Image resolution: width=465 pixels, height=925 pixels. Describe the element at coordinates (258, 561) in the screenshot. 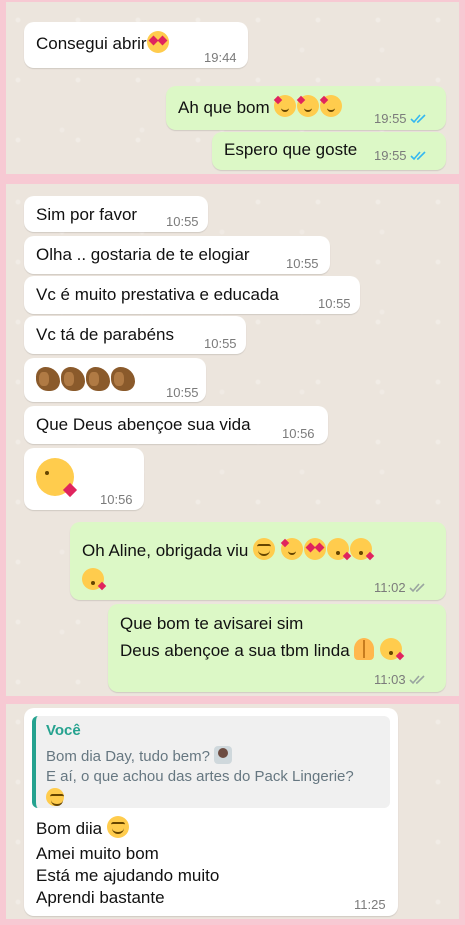

I see `outgoing-message: Oh Aline, obrigada viu 11:02` at that location.